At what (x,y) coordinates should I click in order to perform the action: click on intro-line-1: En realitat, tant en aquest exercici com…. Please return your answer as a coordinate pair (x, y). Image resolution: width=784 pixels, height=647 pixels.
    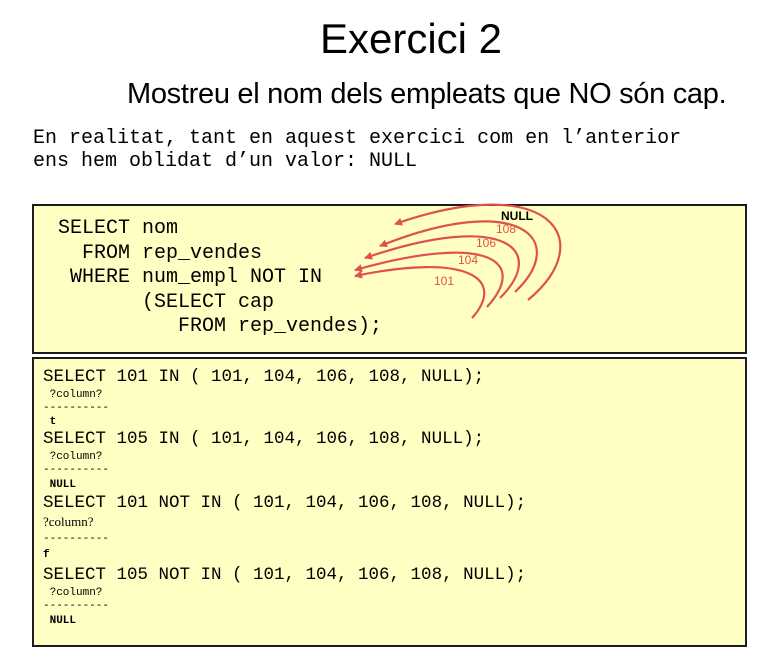
    Looking at the image, I should click on (357, 138).